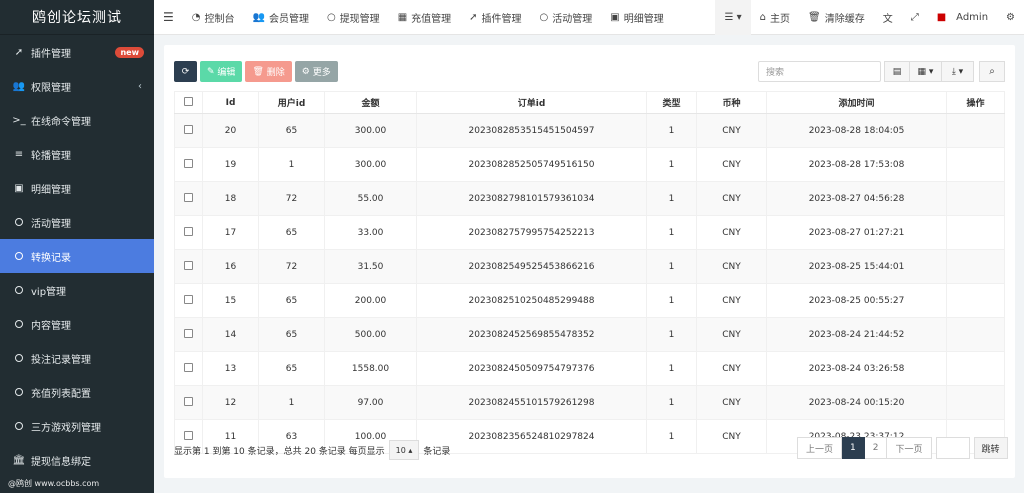 Image resolution: width=1024 pixels, height=493 pixels. I want to click on select-all-checkbox, so click(188, 101).